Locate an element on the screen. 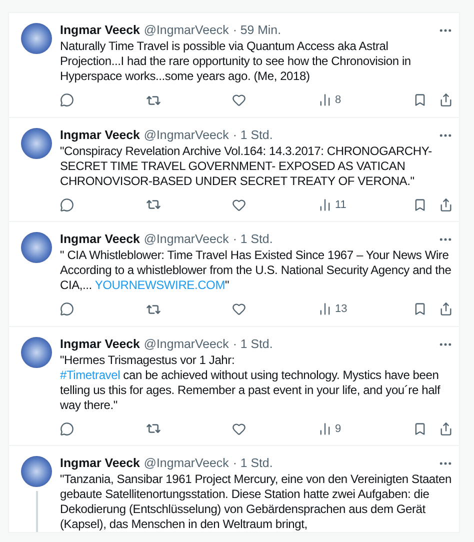 This screenshot has width=474, height=542. tweet-text: "Tanzania, Sansibar 1961 Project Mercury, eine von den Vereinigten Staaten gebaute Satellitenortungsstation. Diese Station hatte zwei Aufgaben: die Dekodierung (Entschlüsselung) von Gebärdensprachen aus dem Gerät (Kapsel), das Menschen in den Weltraum bringt, is located at coordinates (256, 502).